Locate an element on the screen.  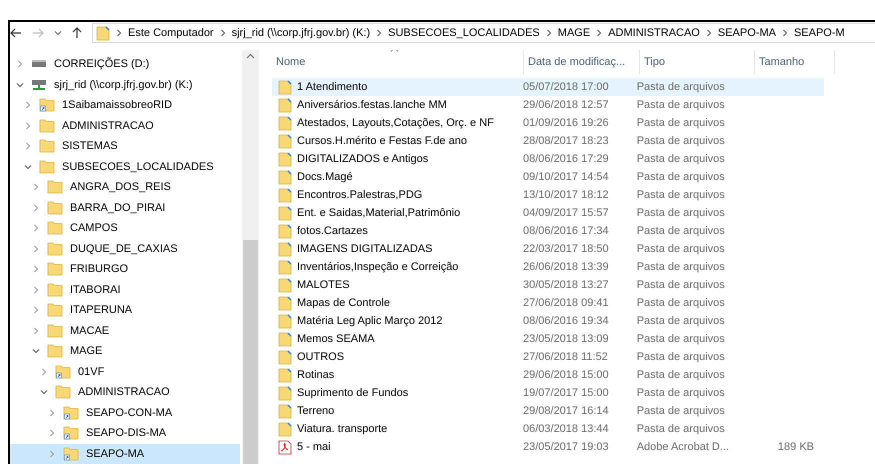
file-row: 1 Atendimento 05/07/2018 17:00 Pasta de arquivos is located at coordinates (548, 87).